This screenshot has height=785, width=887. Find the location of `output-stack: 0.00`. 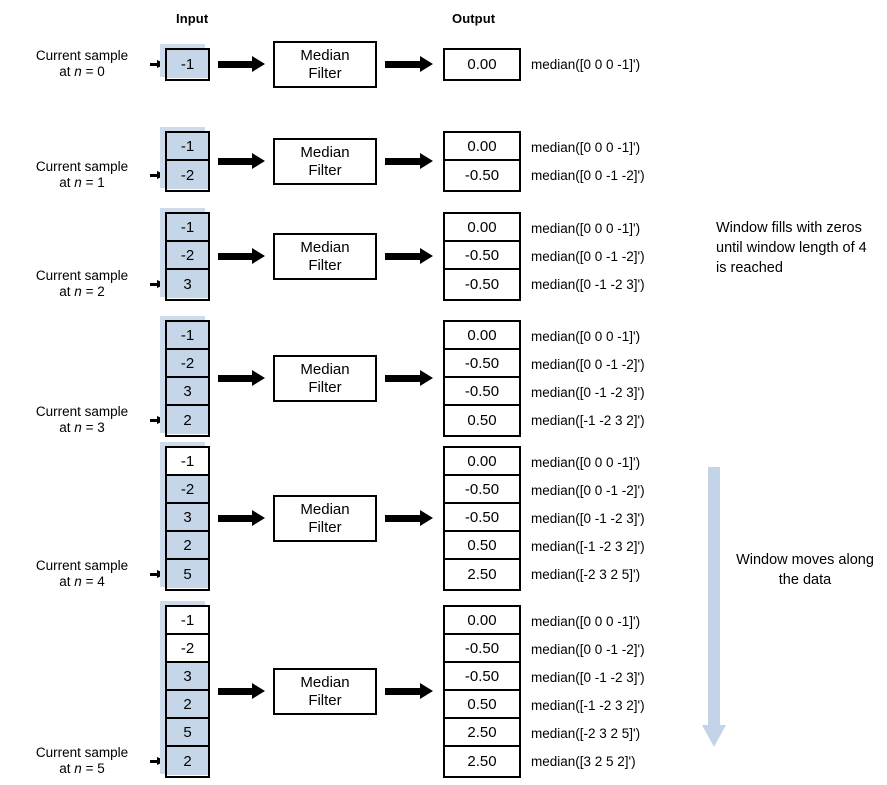

output-stack: 0.00 is located at coordinates (482, 64).